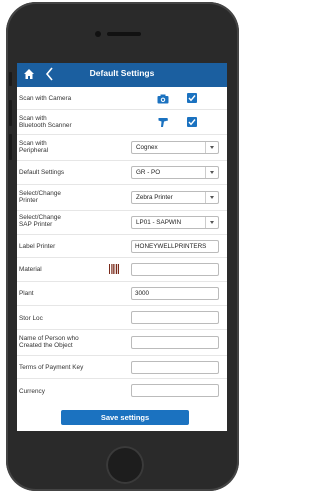 The image size is (320, 495). I want to click on front-camera, so click(98, 34).